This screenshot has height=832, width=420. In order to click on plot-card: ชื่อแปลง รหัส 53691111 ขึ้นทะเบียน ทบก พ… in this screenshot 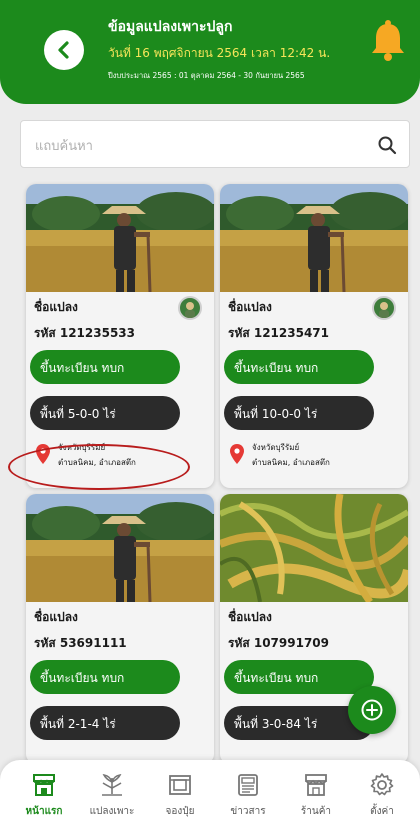, I will do `click(120, 629)`.